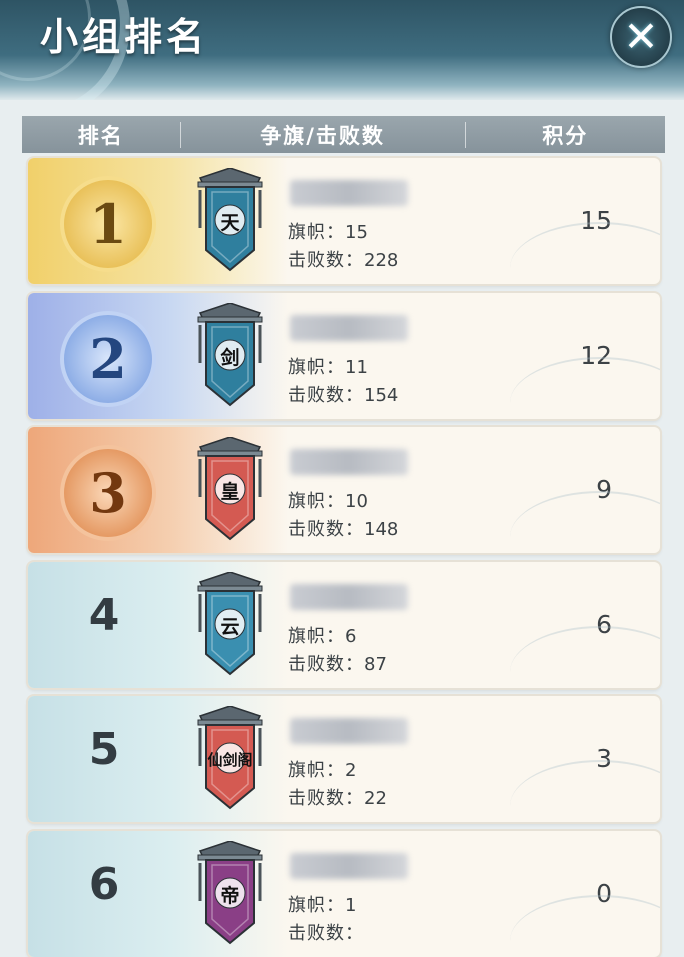  Describe the element at coordinates (381, 260) in the screenshot. I see `kills-value: 228` at that location.